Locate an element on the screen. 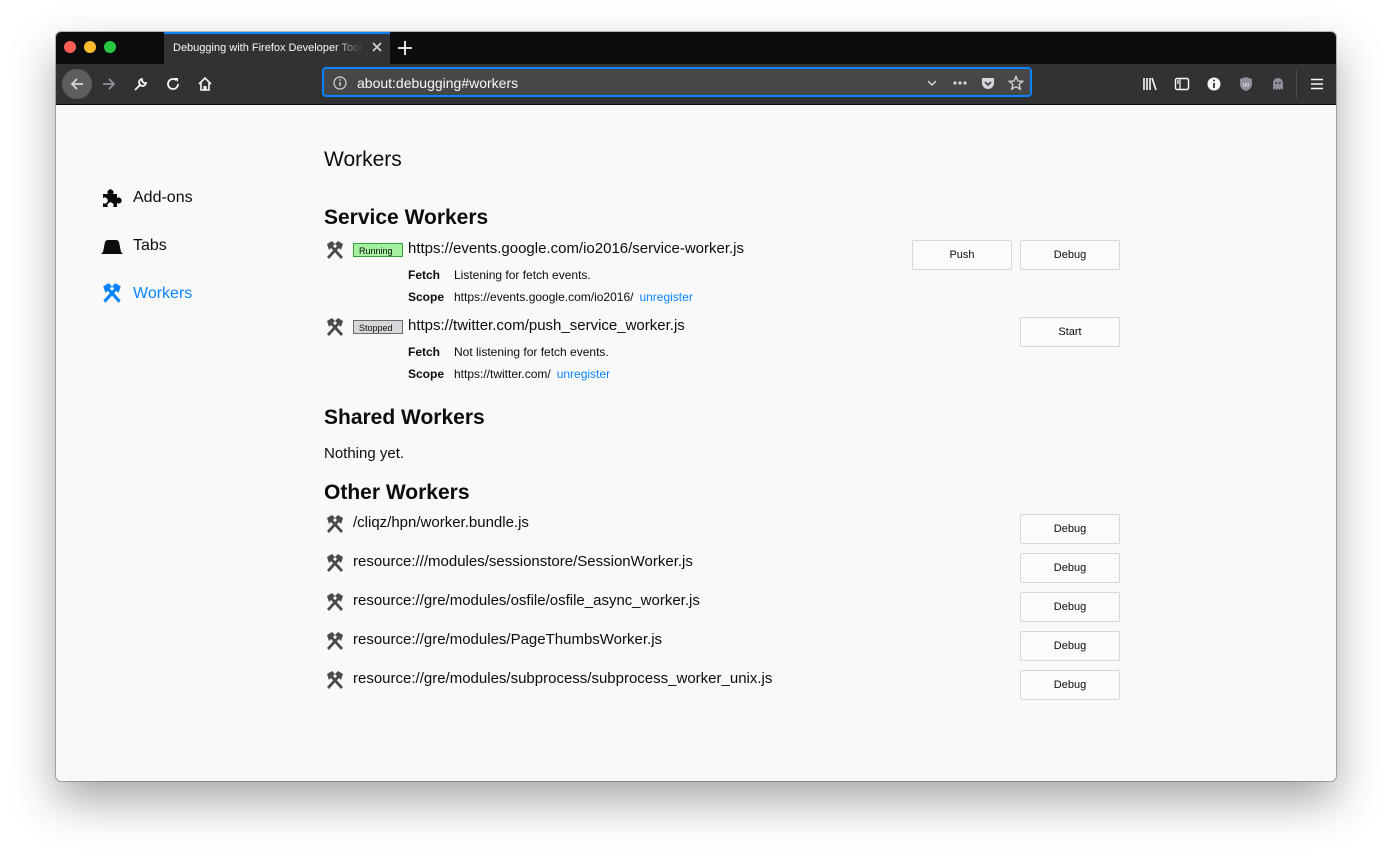 The image size is (1392, 861). tab-strip: Debugging with Firefox Developer Tools is located at coordinates (696, 48).